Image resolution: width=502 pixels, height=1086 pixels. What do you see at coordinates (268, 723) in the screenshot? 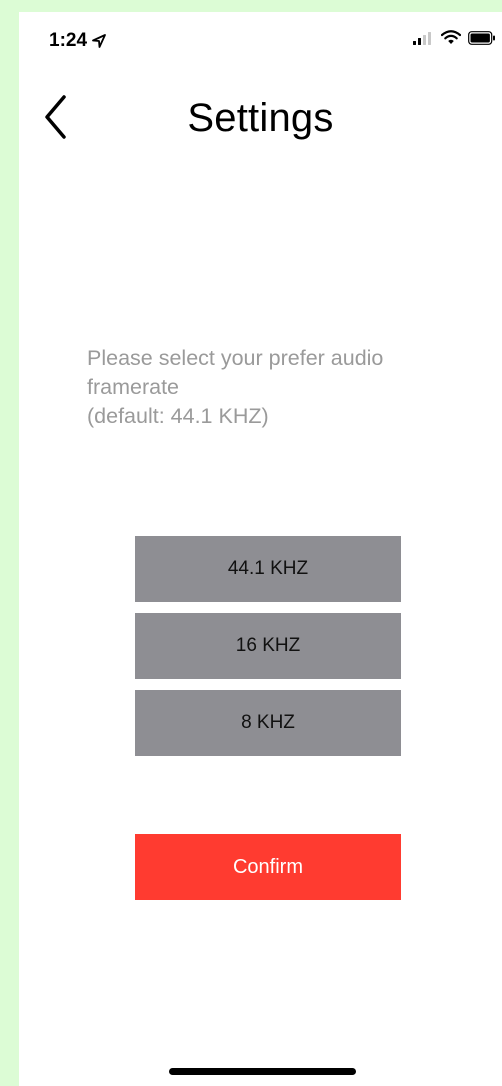
I see `option-8-khz-button: 8 KHZ` at bounding box center [268, 723].